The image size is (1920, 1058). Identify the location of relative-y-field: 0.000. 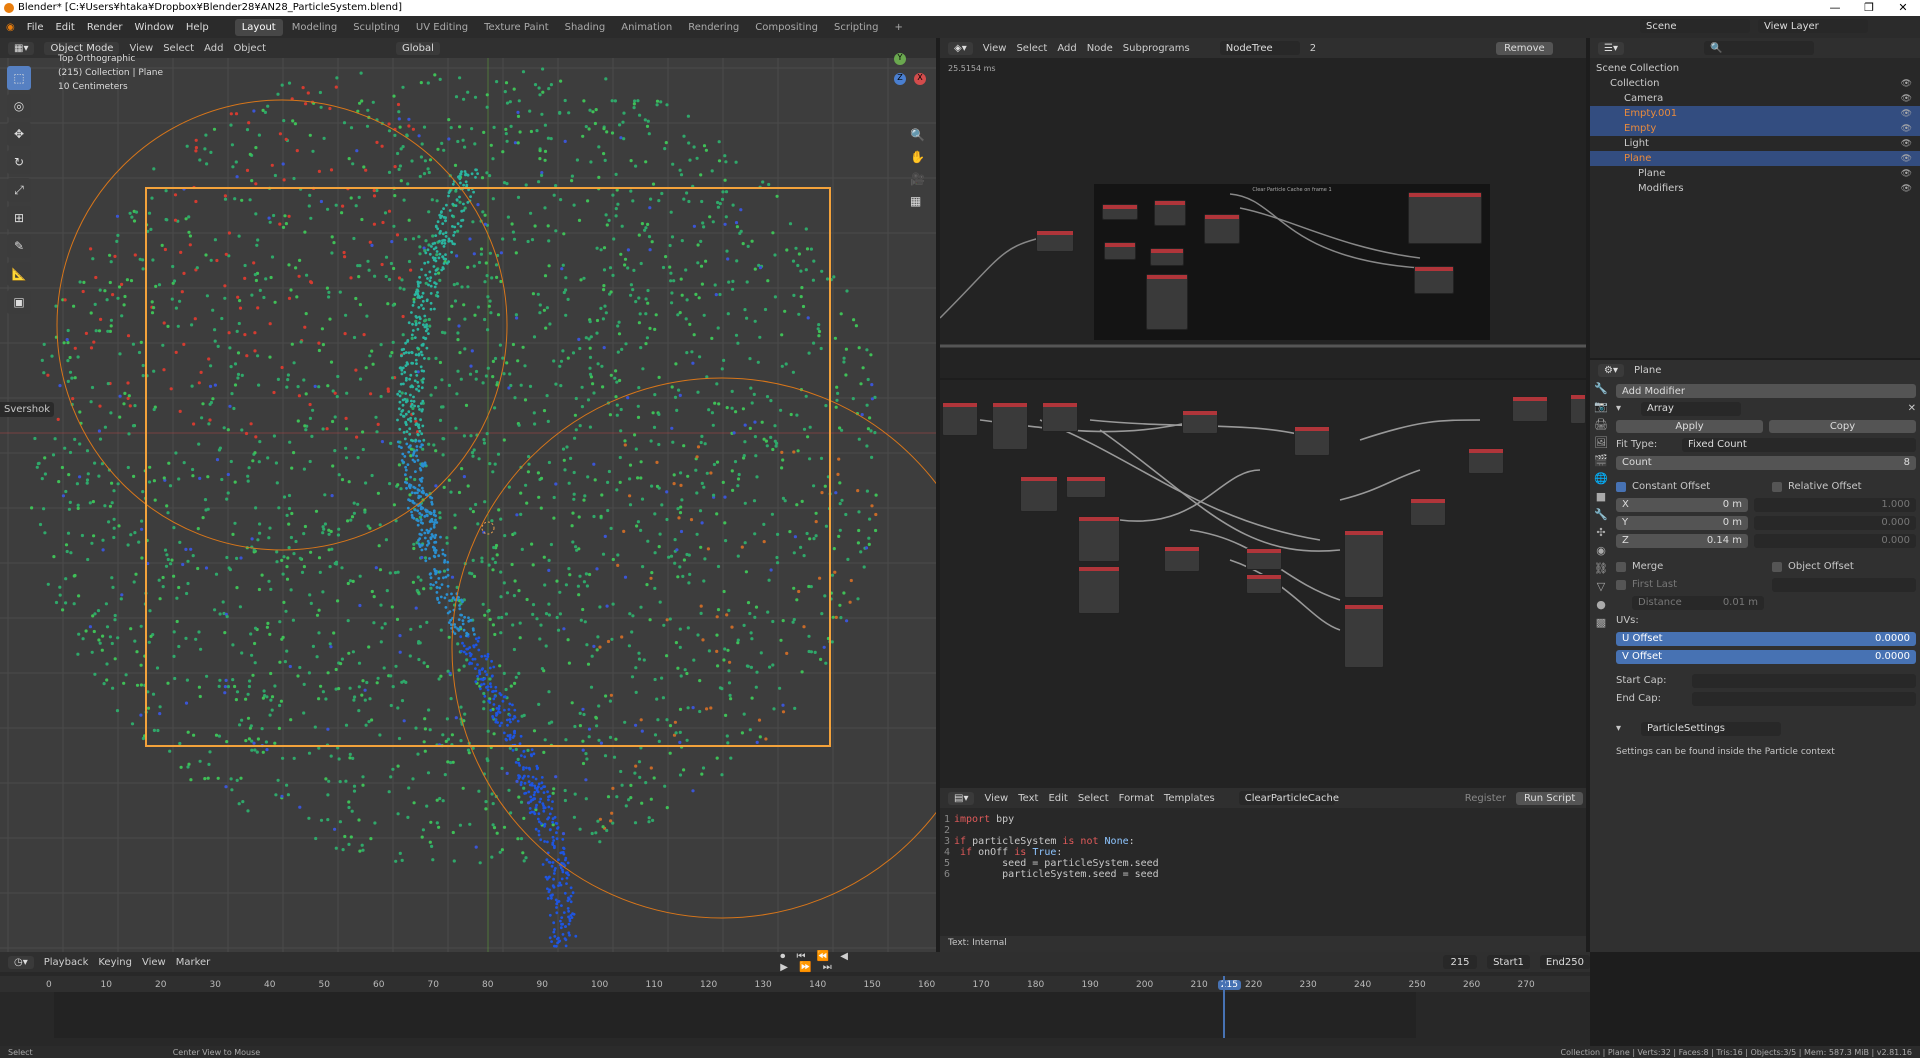
(1835, 522).